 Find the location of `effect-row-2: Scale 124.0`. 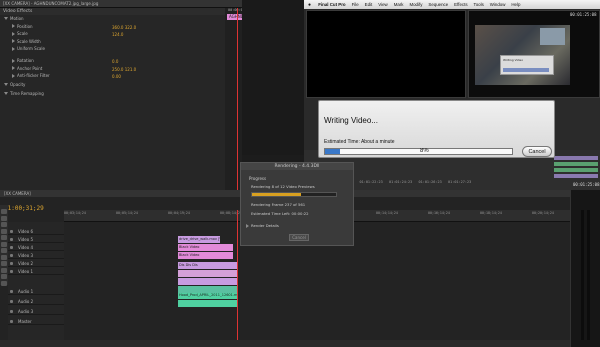

effect-row-2: Scale 124.0 is located at coordinates (121, 34).